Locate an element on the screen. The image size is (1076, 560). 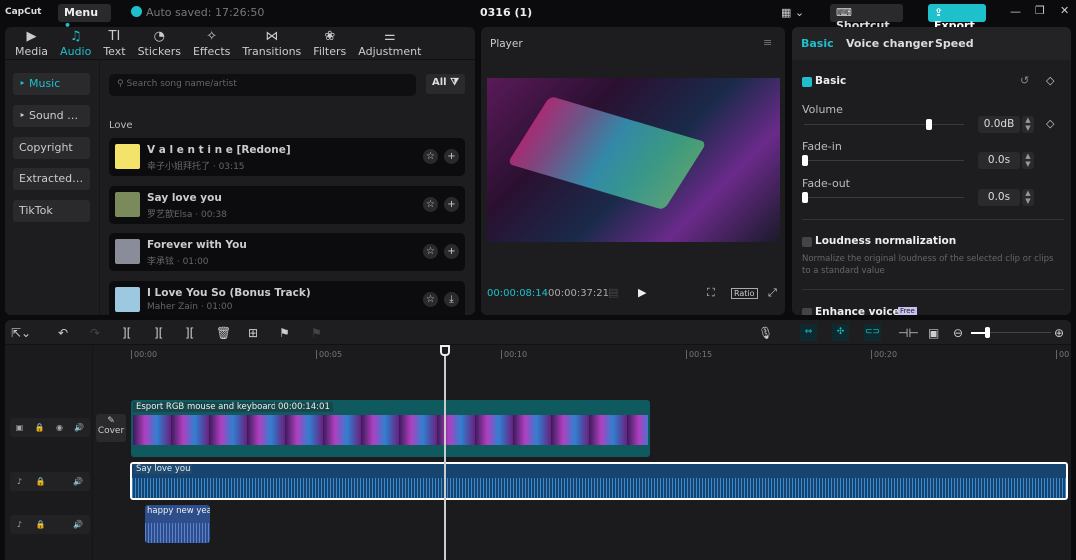
fade-in-handle is located at coordinates (805, 160).